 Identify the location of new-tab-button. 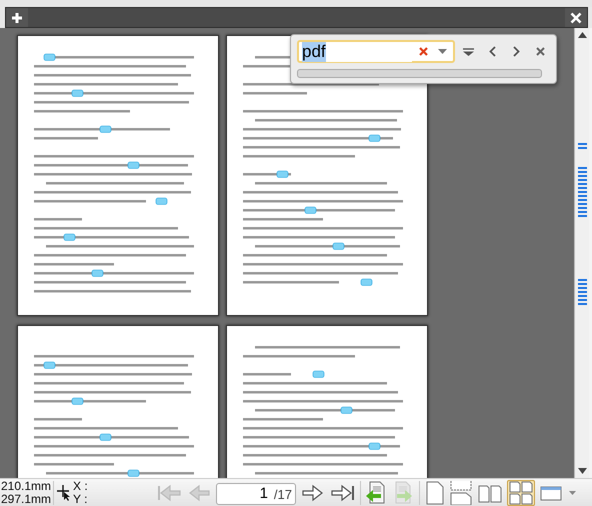
(17, 17).